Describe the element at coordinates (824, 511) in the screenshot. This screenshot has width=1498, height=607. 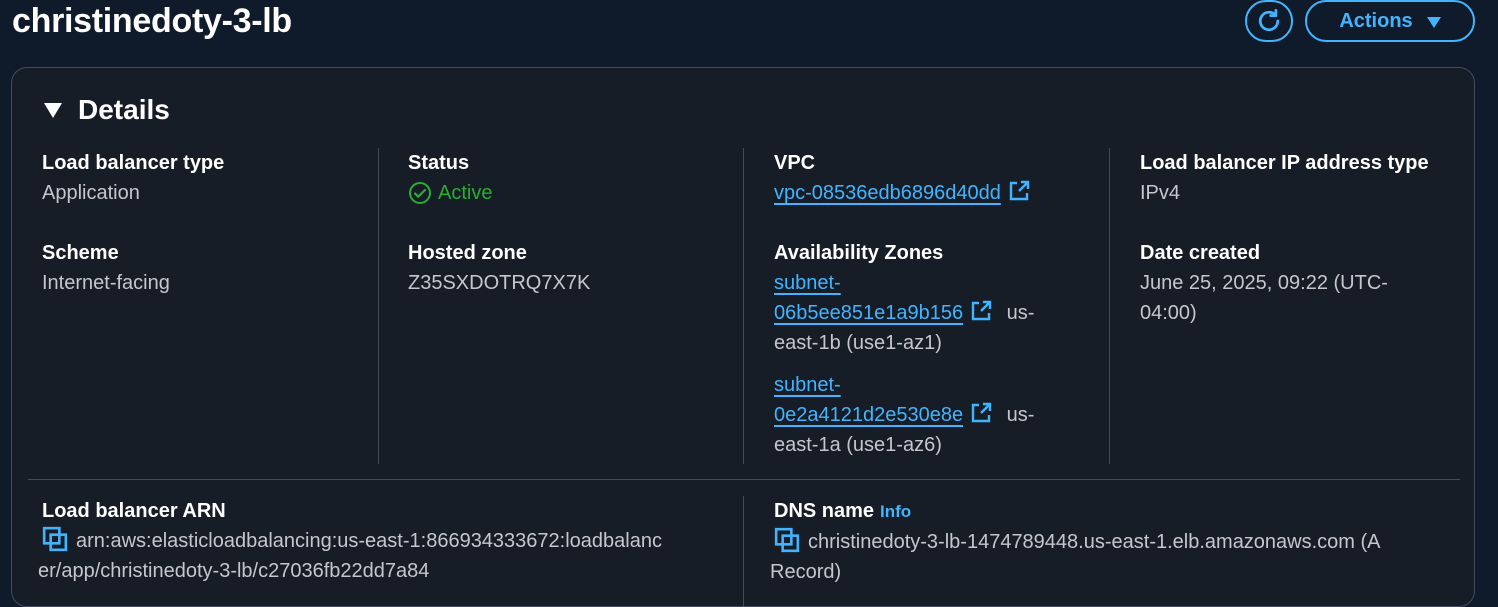
I see `dns-label: DNS name` at that location.